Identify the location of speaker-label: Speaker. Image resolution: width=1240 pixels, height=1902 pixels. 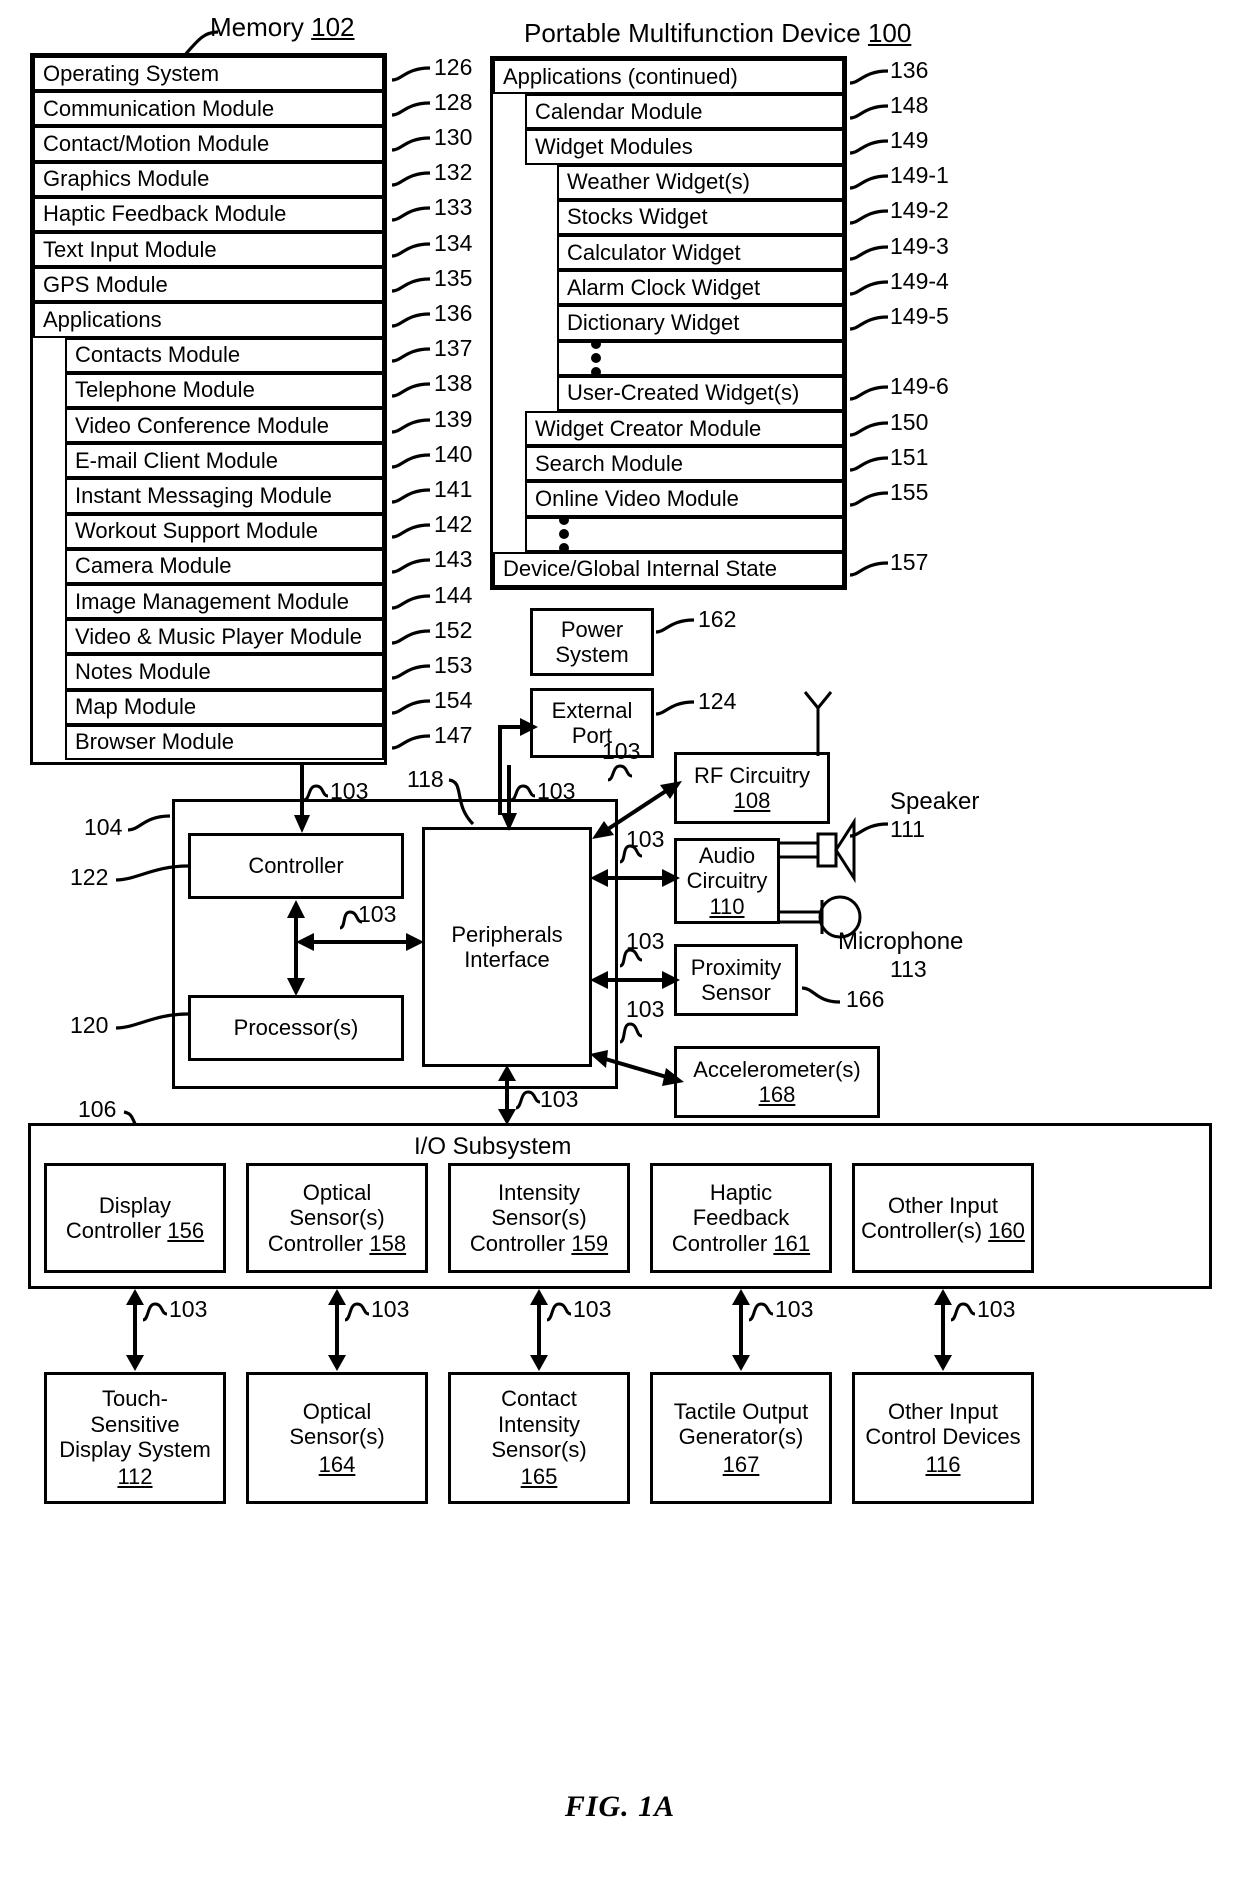
(935, 801).